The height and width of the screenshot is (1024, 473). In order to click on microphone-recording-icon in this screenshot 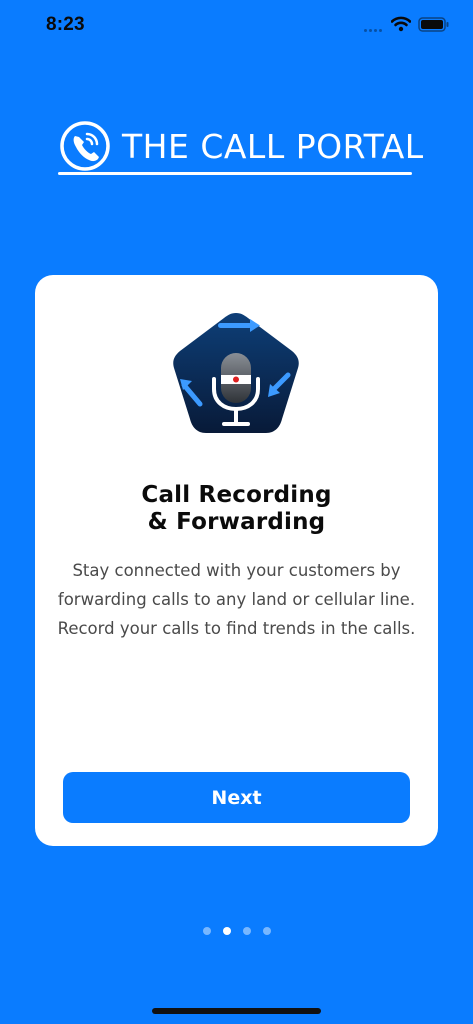, I will do `click(236, 373)`.